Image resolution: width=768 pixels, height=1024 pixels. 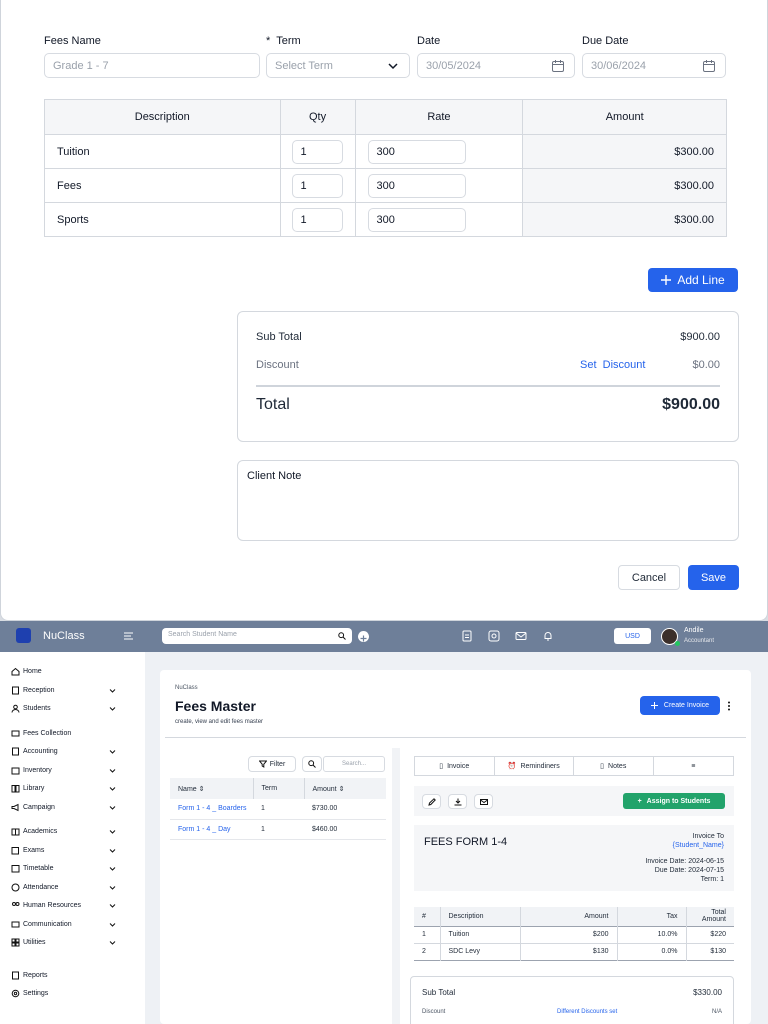 What do you see at coordinates (466, 842) in the screenshot?
I see `invoice-fees-title: FEES FORM 1-4` at bounding box center [466, 842].